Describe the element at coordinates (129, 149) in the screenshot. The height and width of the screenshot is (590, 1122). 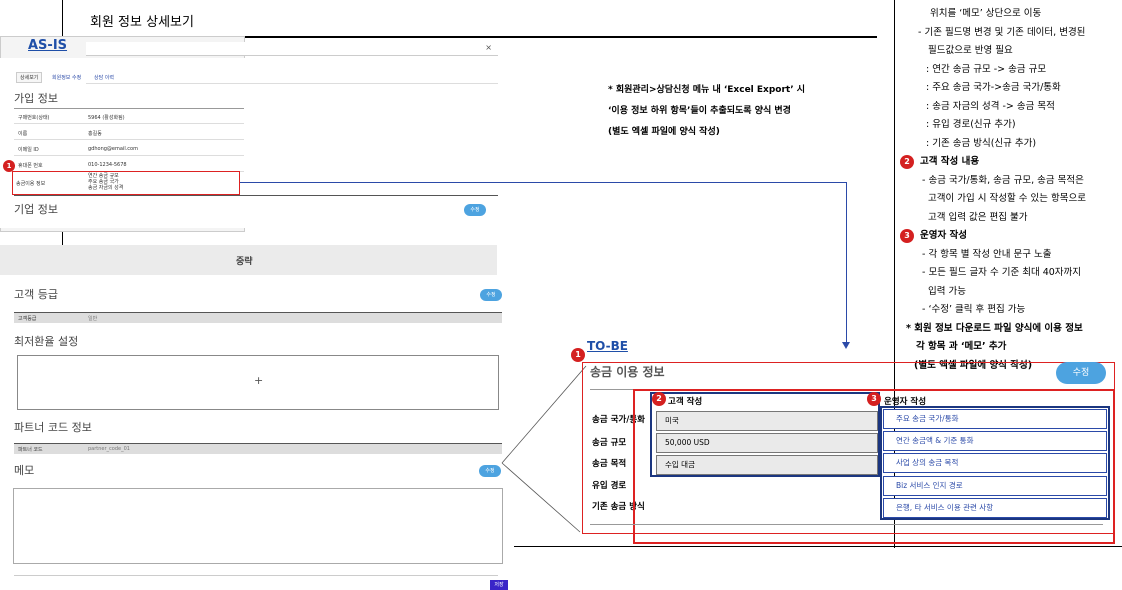
I see `list-item: 이메일 ID gdhong@email.com` at that location.